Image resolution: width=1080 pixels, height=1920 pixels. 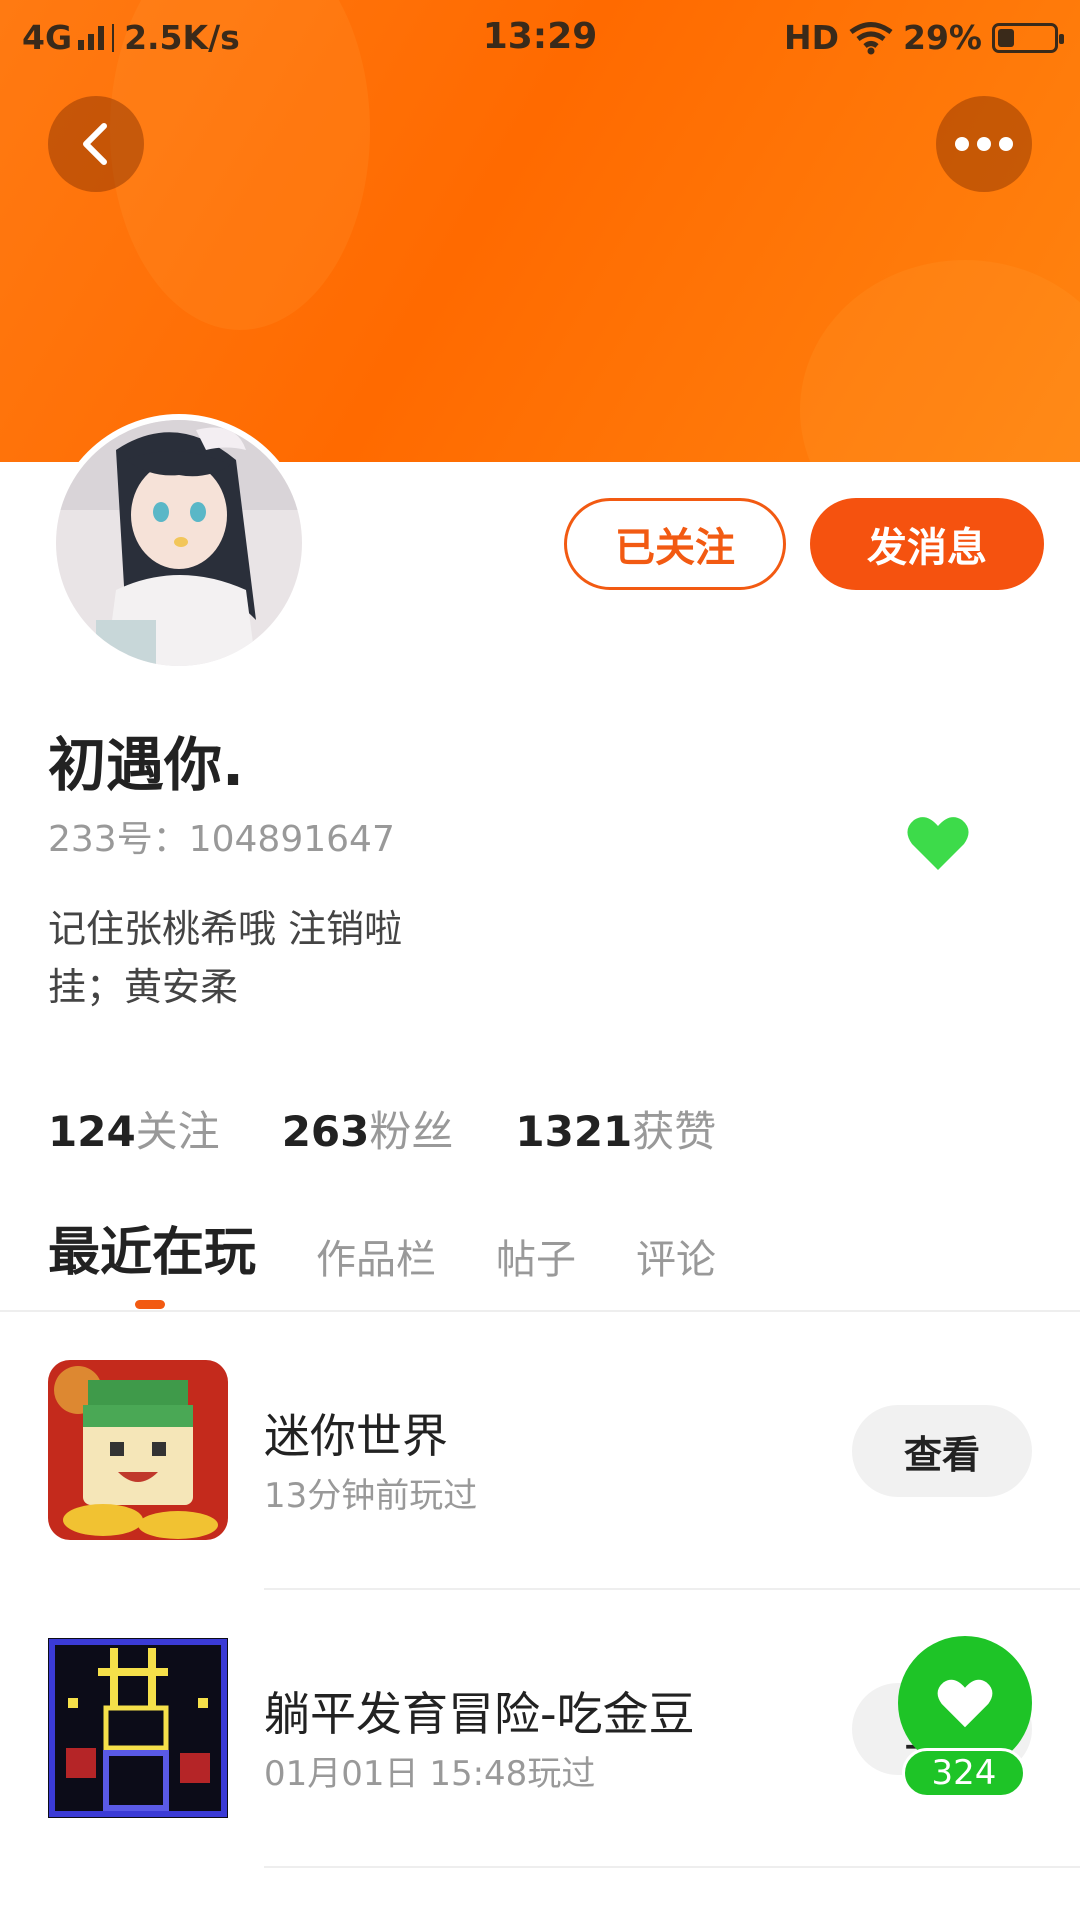 What do you see at coordinates (430, 1774) in the screenshot?
I see `played-time: 01月01日 15:48玩过` at bounding box center [430, 1774].